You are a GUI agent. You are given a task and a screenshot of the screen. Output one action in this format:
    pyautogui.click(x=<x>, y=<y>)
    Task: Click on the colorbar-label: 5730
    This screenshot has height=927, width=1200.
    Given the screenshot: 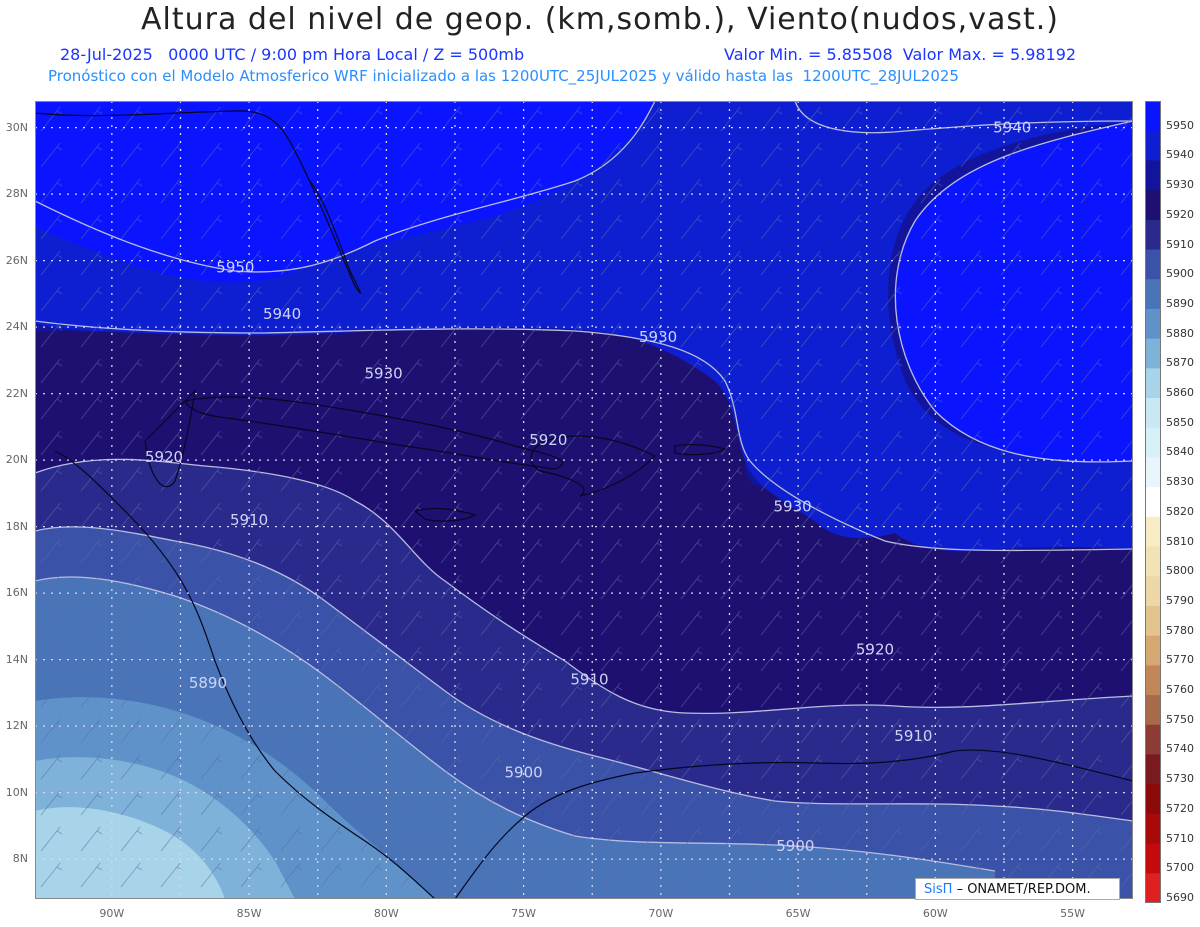 What is the action you would take?
    pyautogui.click(x=1180, y=779)
    